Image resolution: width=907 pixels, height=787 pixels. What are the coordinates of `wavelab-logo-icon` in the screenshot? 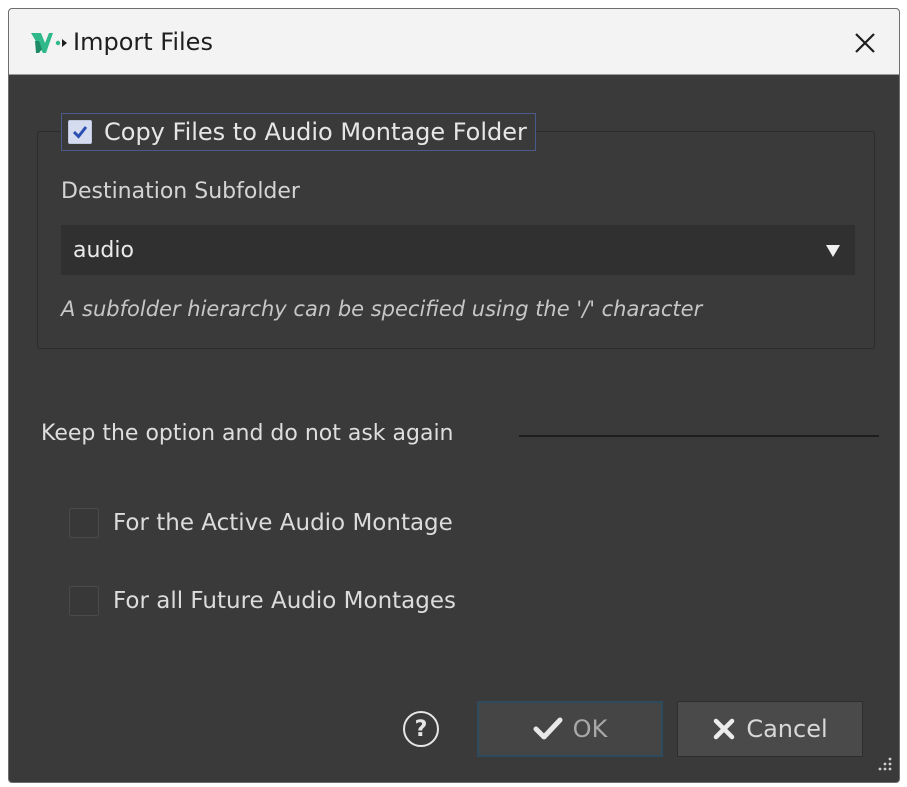 It's located at (49, 43).